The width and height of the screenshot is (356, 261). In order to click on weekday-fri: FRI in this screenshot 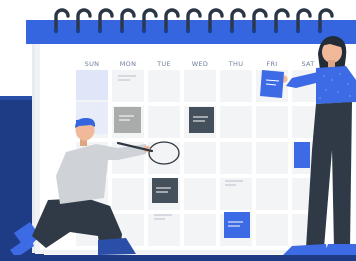, I will do `click(271, 64)`.